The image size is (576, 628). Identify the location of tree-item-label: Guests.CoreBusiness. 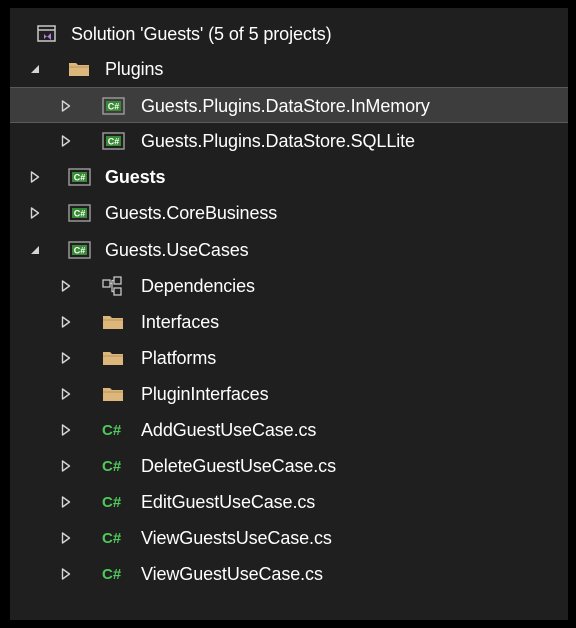
(191, 212).